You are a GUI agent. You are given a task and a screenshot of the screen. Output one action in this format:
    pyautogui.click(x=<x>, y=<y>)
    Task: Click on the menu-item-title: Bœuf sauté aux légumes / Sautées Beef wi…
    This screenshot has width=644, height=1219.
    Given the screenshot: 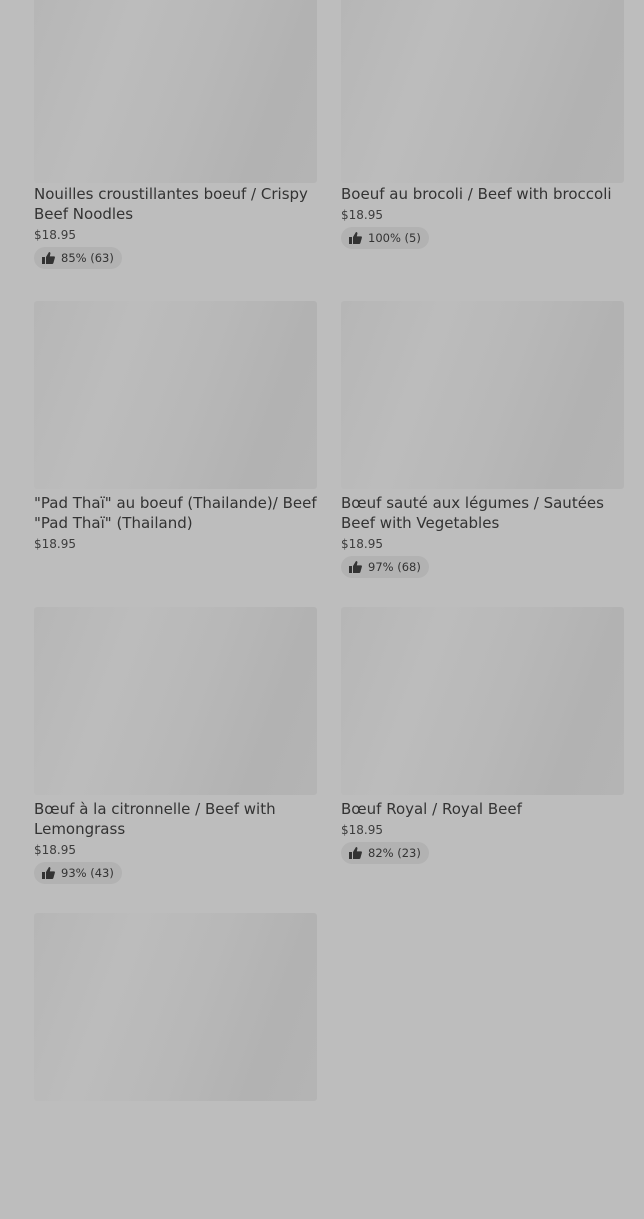 What is the action you would take?
    pyautogui.click(x=472, y=513)
    